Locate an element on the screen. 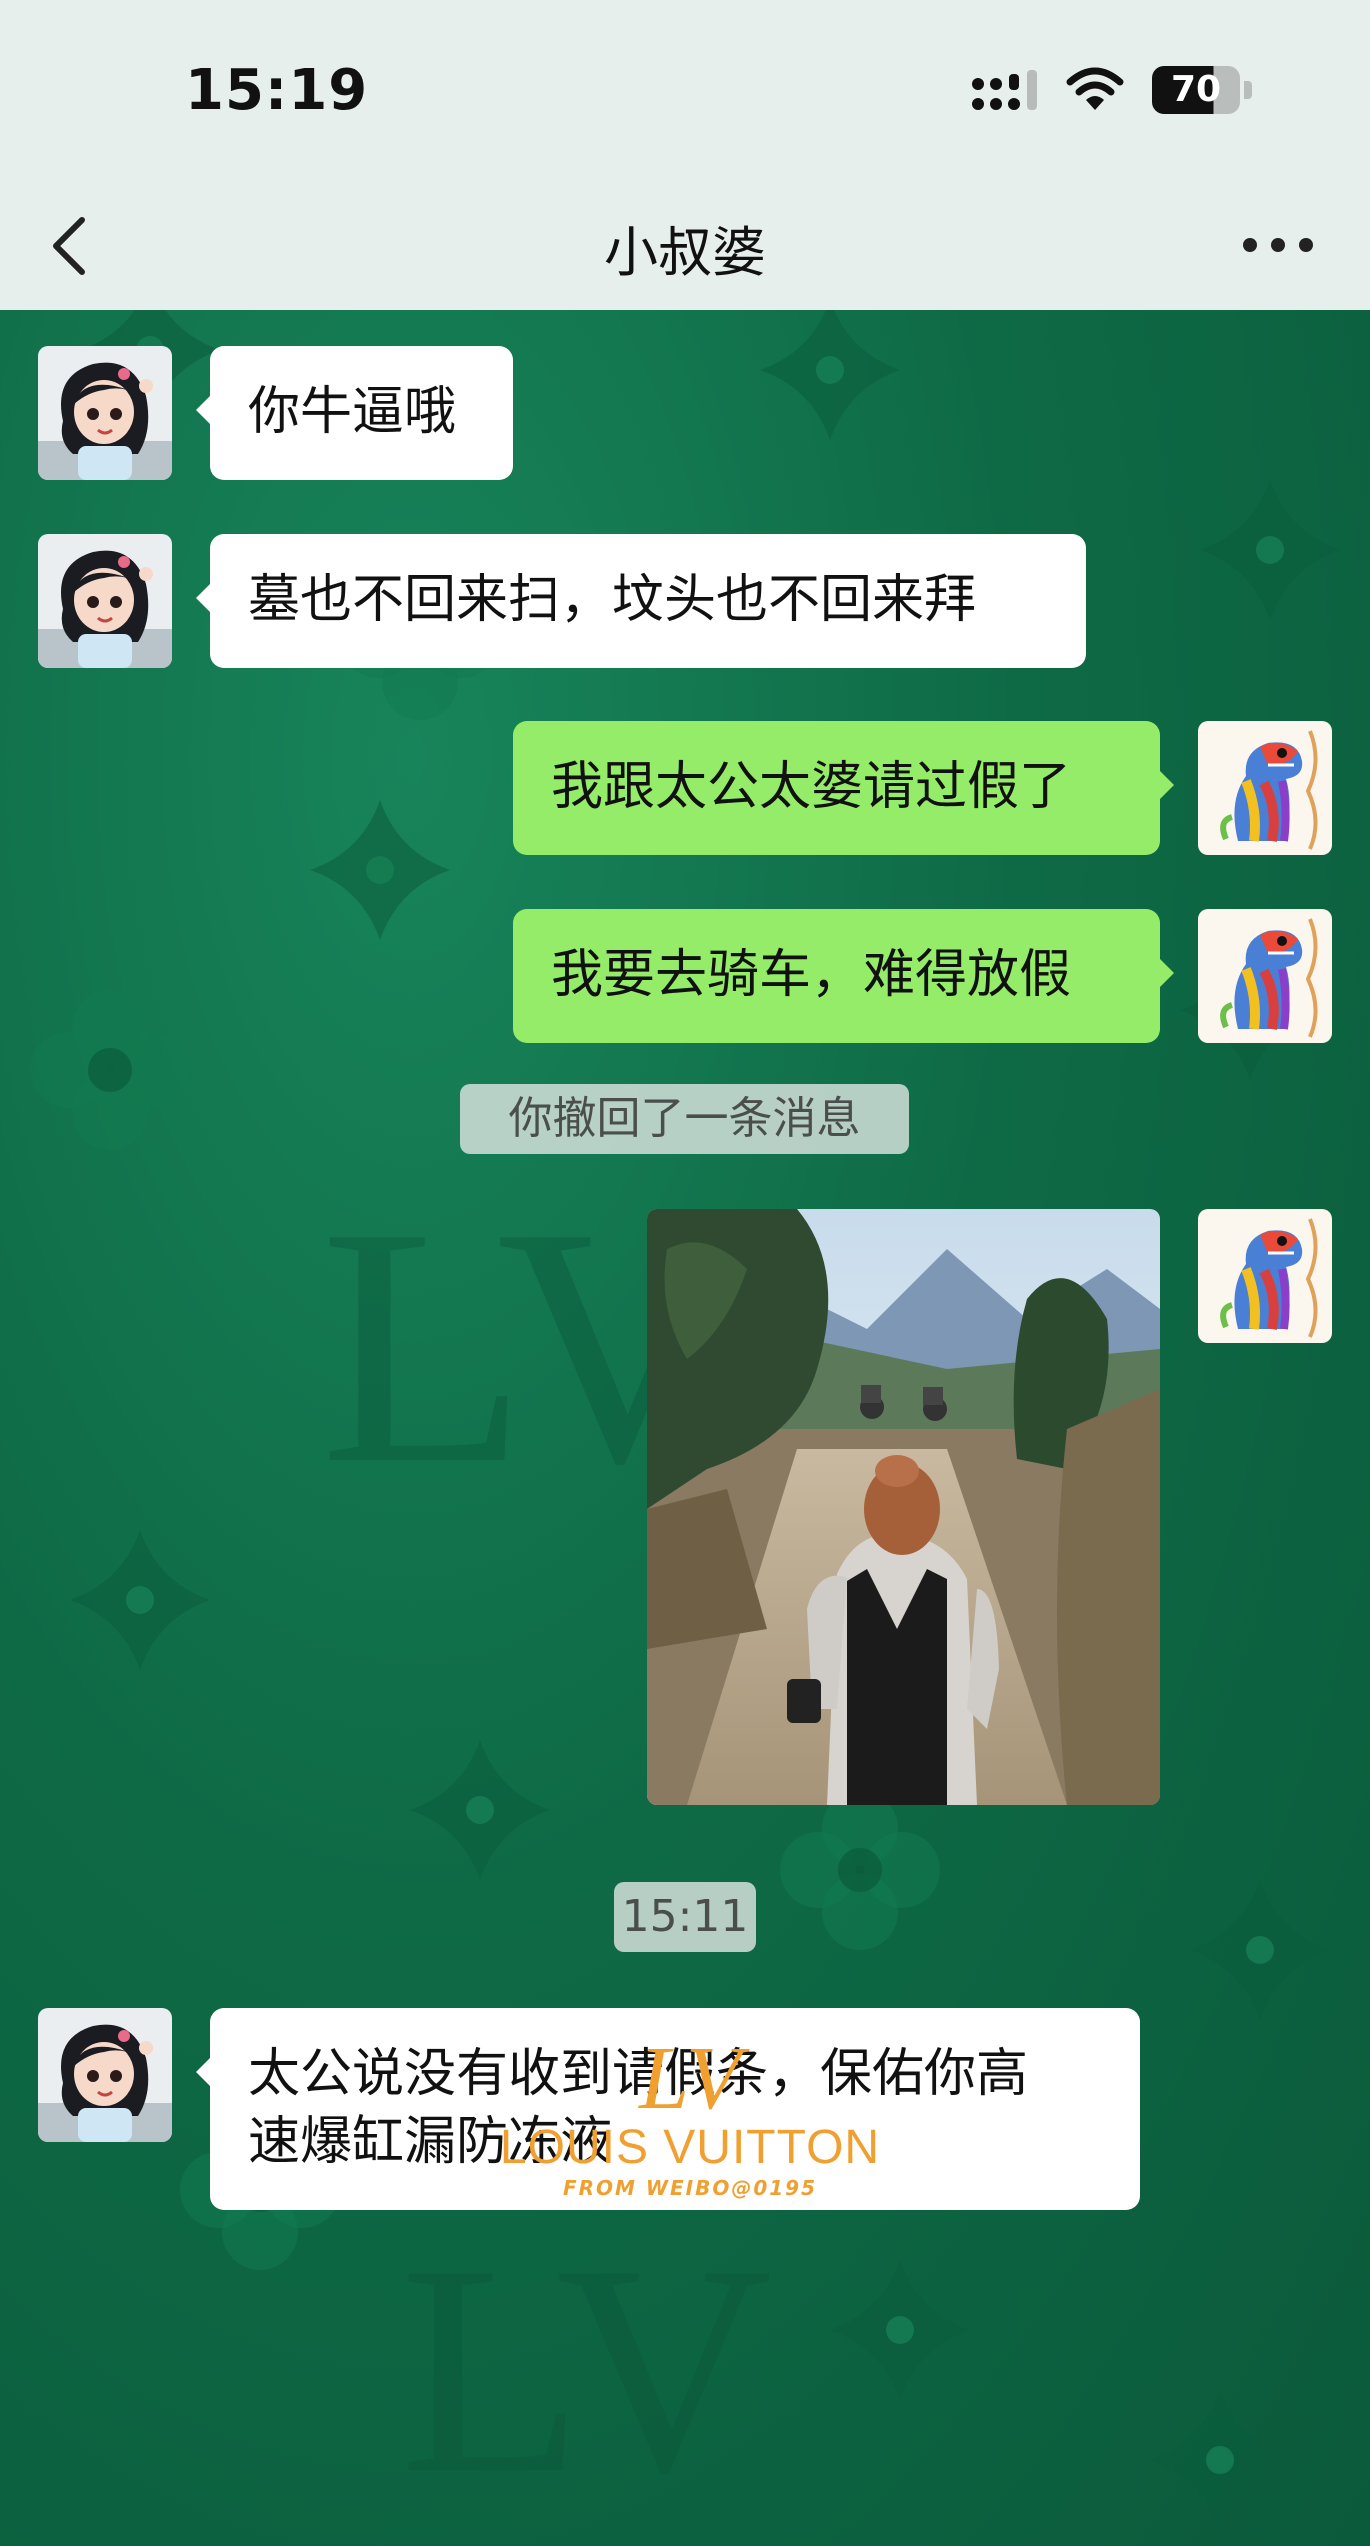 This screenshot has width=1370, height=2546. watermark-brand: LOUIS VUITTON is located at coordinates (690, 2147).